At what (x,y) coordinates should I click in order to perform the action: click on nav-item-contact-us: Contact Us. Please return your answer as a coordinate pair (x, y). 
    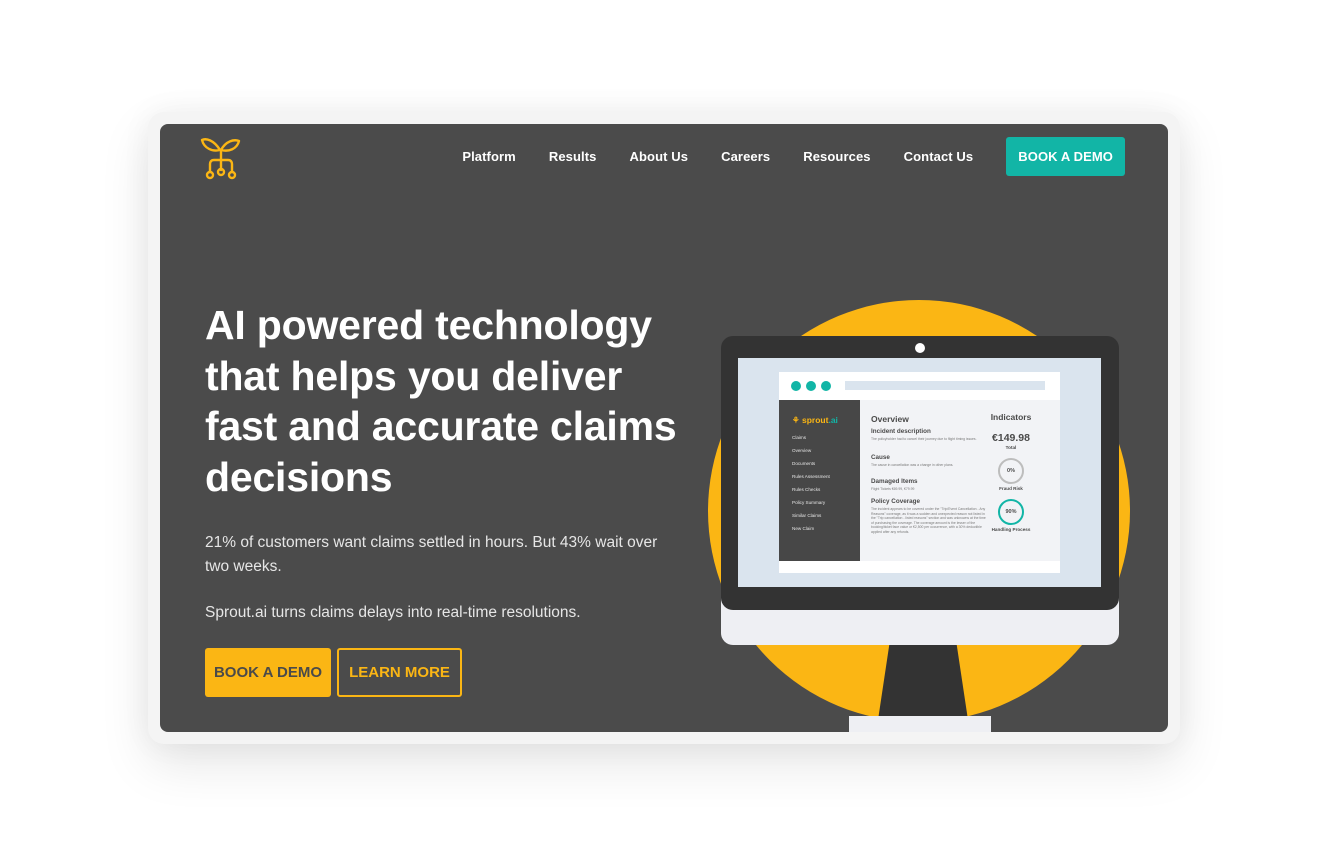
    Looking at the image, I should click on (939, 156).